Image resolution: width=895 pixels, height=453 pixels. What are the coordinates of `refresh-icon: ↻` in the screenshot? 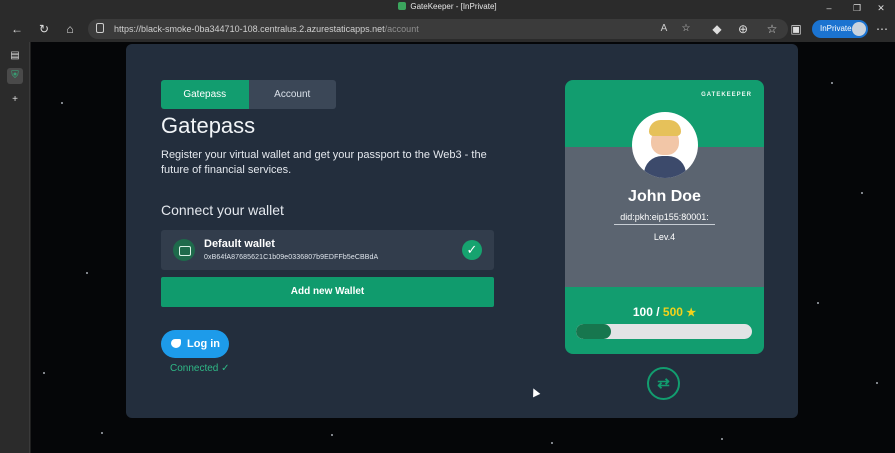 It's located at (44, 29).